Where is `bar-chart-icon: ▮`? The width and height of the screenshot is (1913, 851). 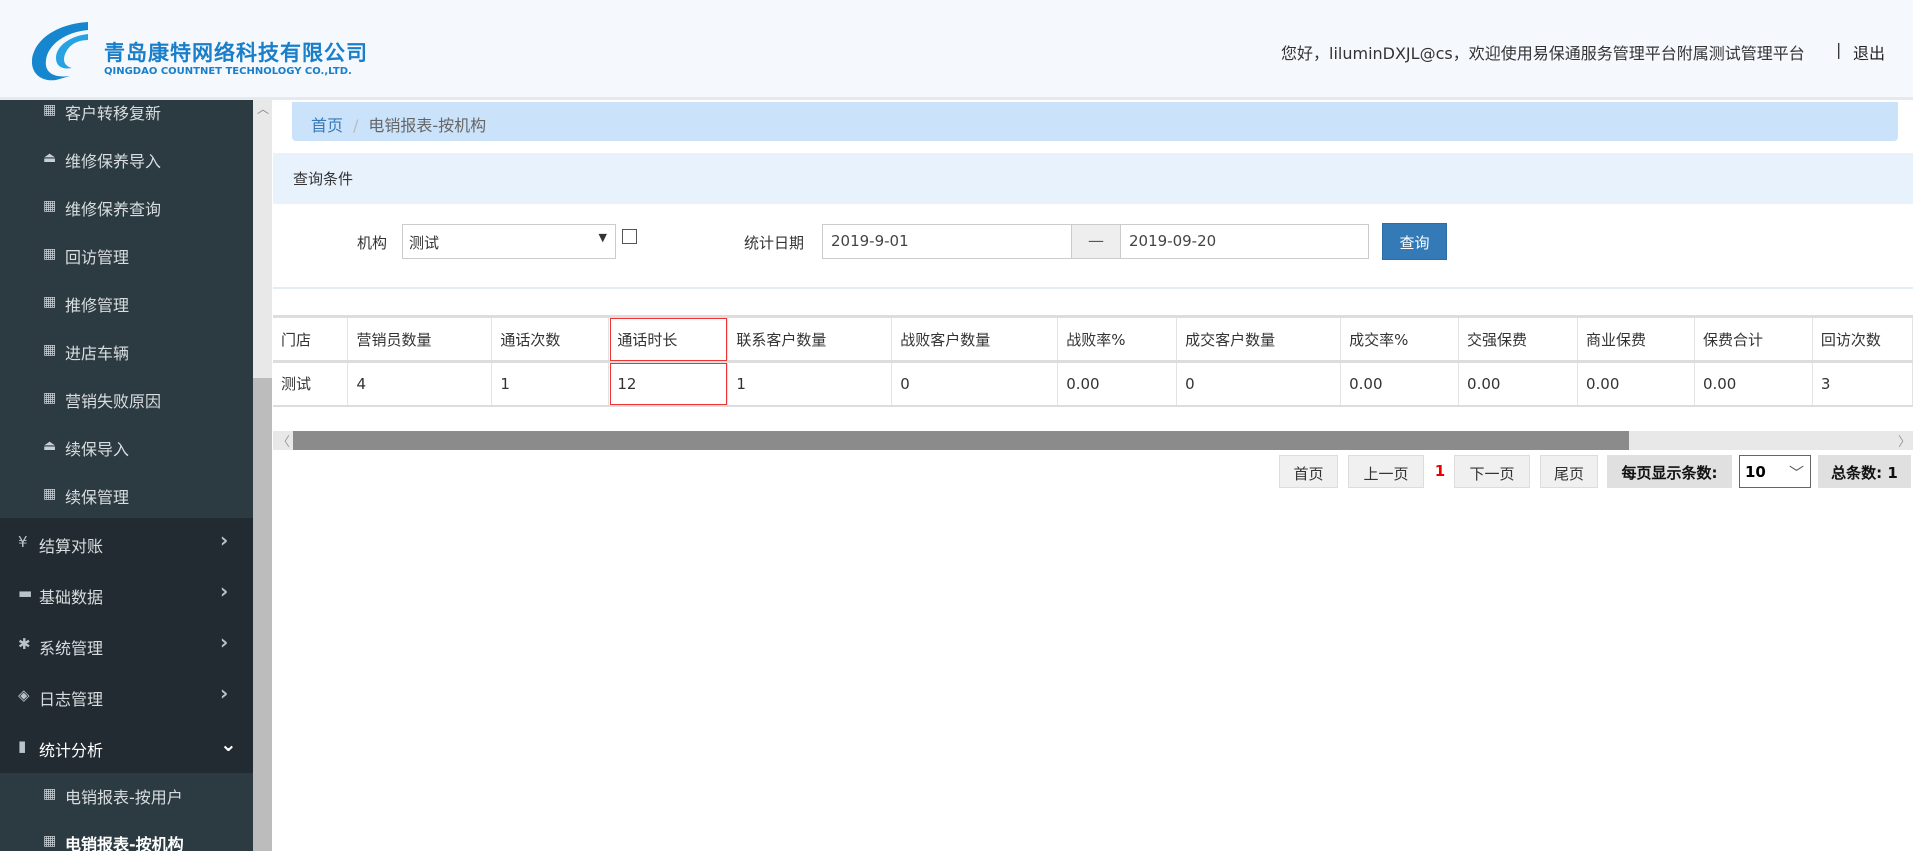 bar-chart-icon: ▮ is located at coordinates (22, 746).